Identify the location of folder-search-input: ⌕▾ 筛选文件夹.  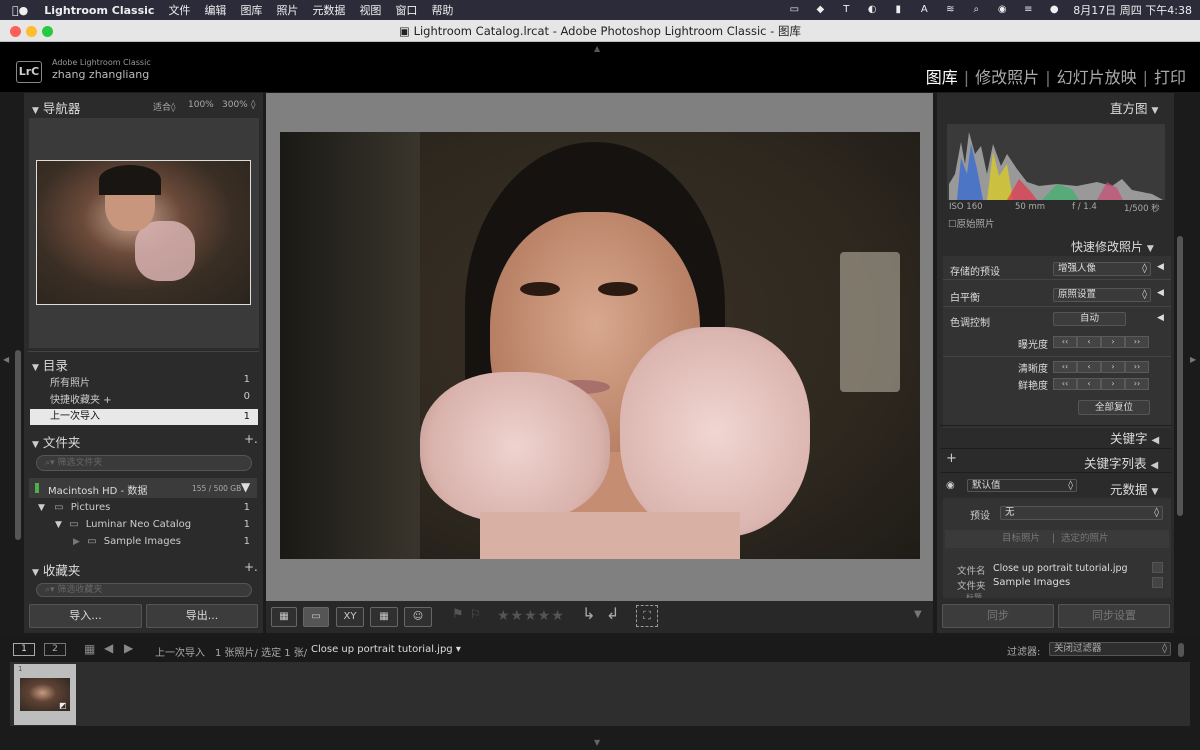
(144, 463).